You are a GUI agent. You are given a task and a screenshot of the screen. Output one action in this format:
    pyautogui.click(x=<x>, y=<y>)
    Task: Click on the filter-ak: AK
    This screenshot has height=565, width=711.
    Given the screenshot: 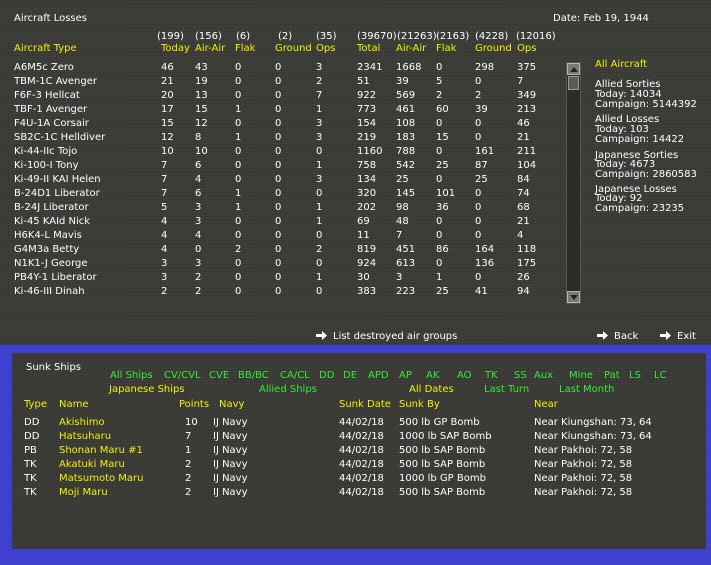 What is the action you would take?
    pyautogui.click(x=432, y=375)
    